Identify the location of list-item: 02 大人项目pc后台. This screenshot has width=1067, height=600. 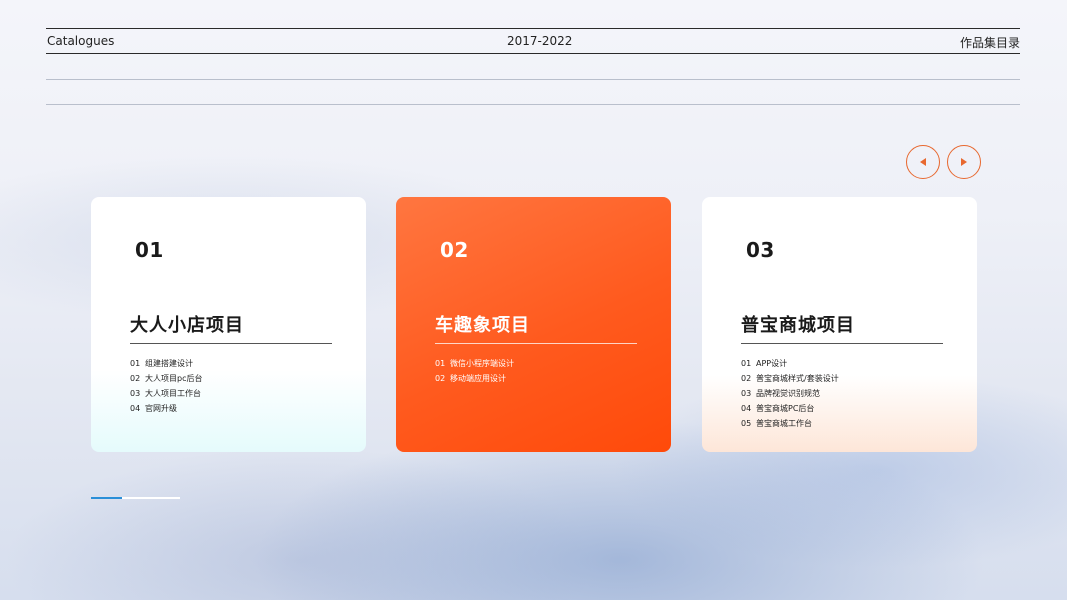
(166, 378).